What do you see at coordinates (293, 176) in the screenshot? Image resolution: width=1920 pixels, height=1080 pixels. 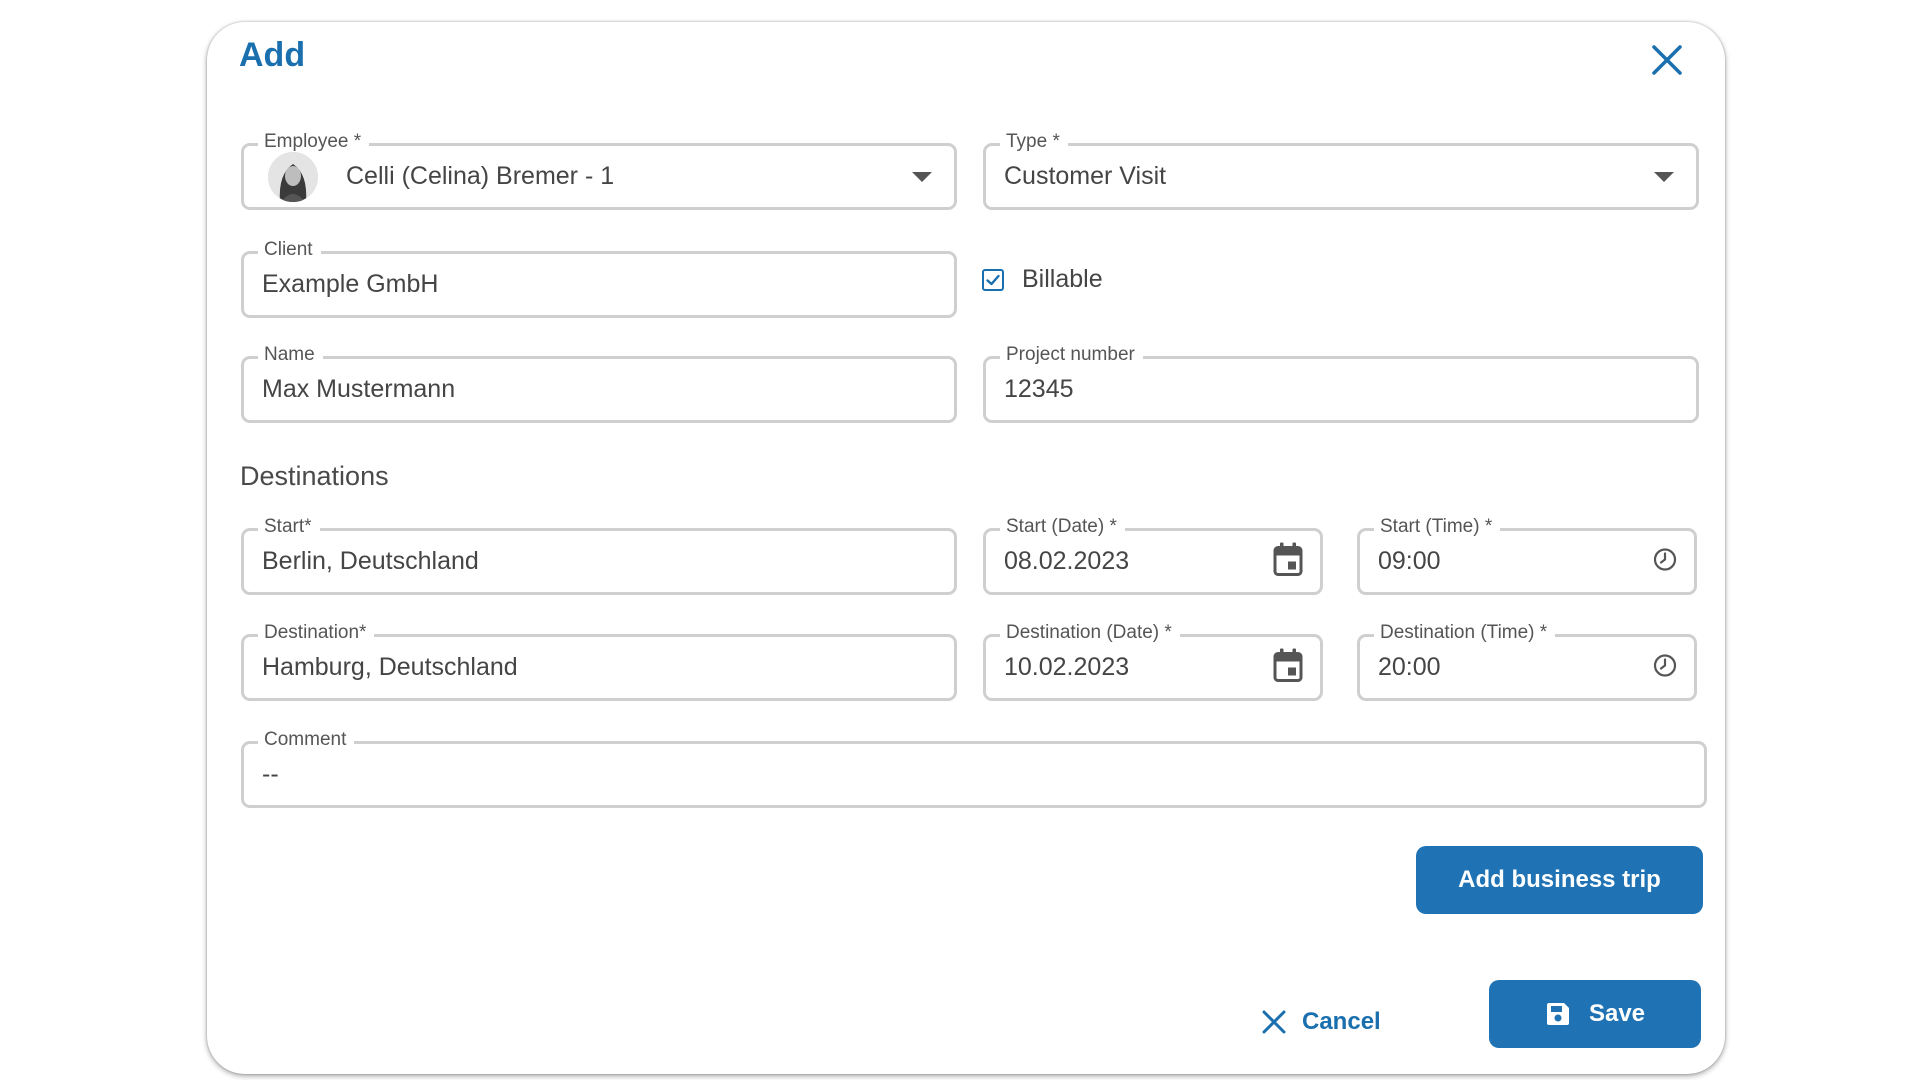 I see `employee-avatar` at bounding box center [293, 176].